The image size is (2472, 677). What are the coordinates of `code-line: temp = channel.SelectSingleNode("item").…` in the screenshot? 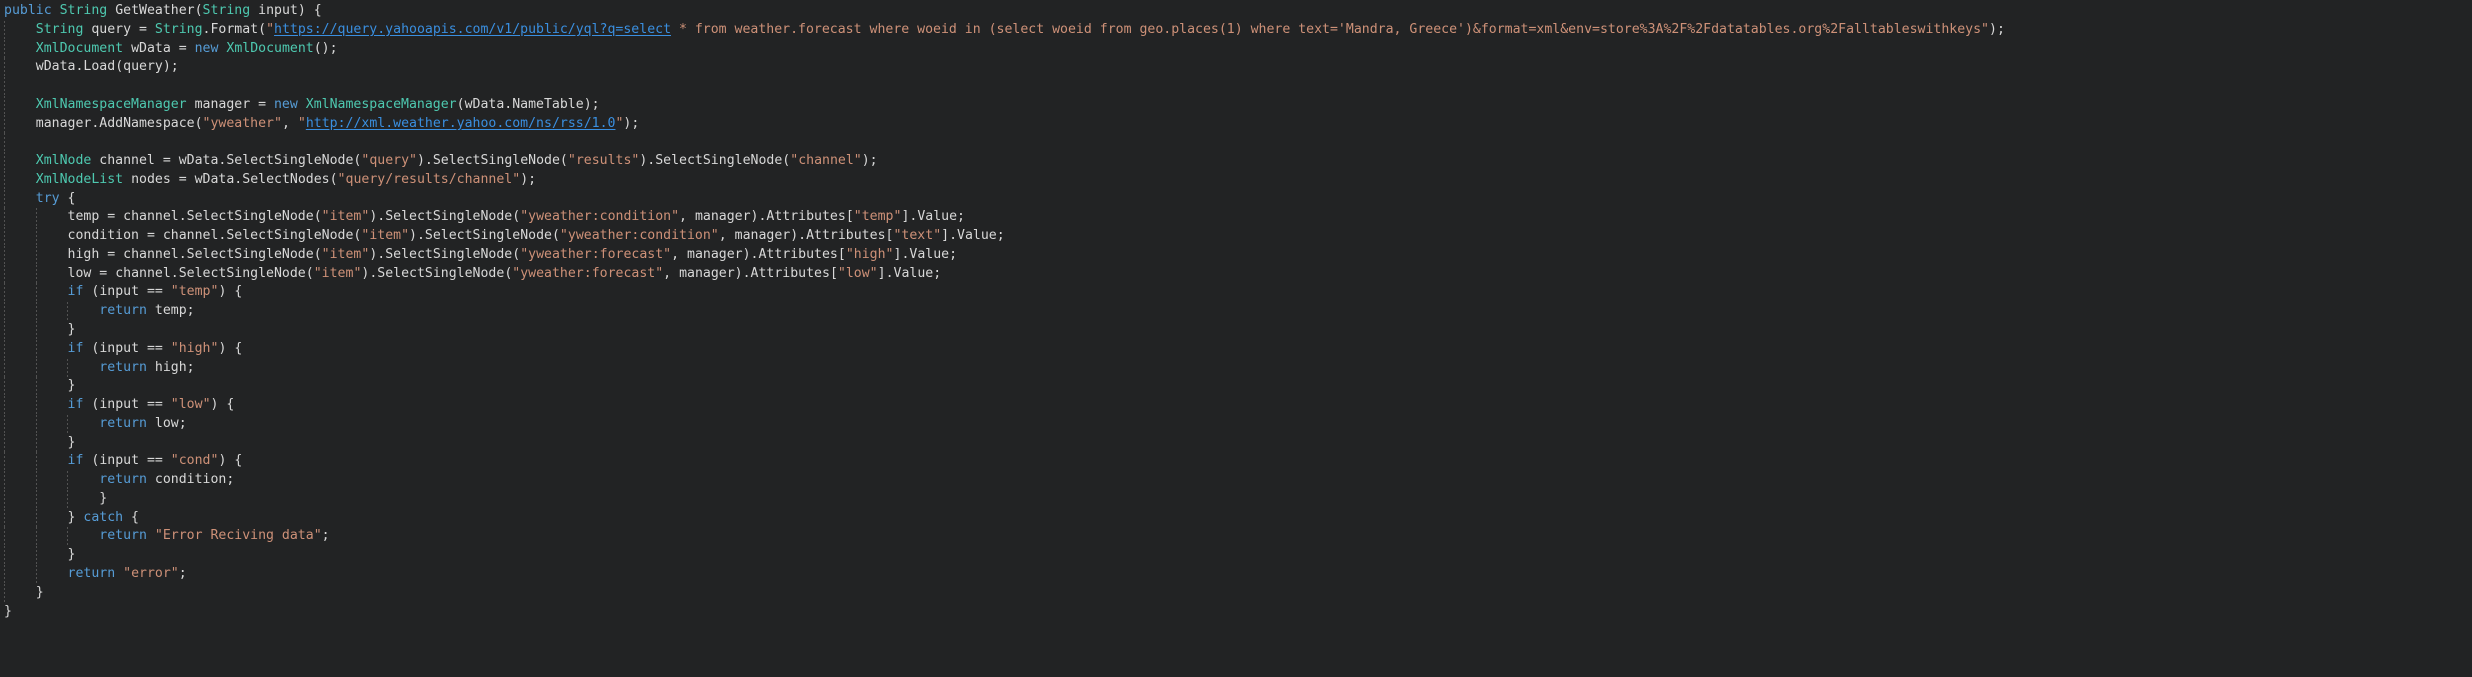 It's located at (1236, 218).